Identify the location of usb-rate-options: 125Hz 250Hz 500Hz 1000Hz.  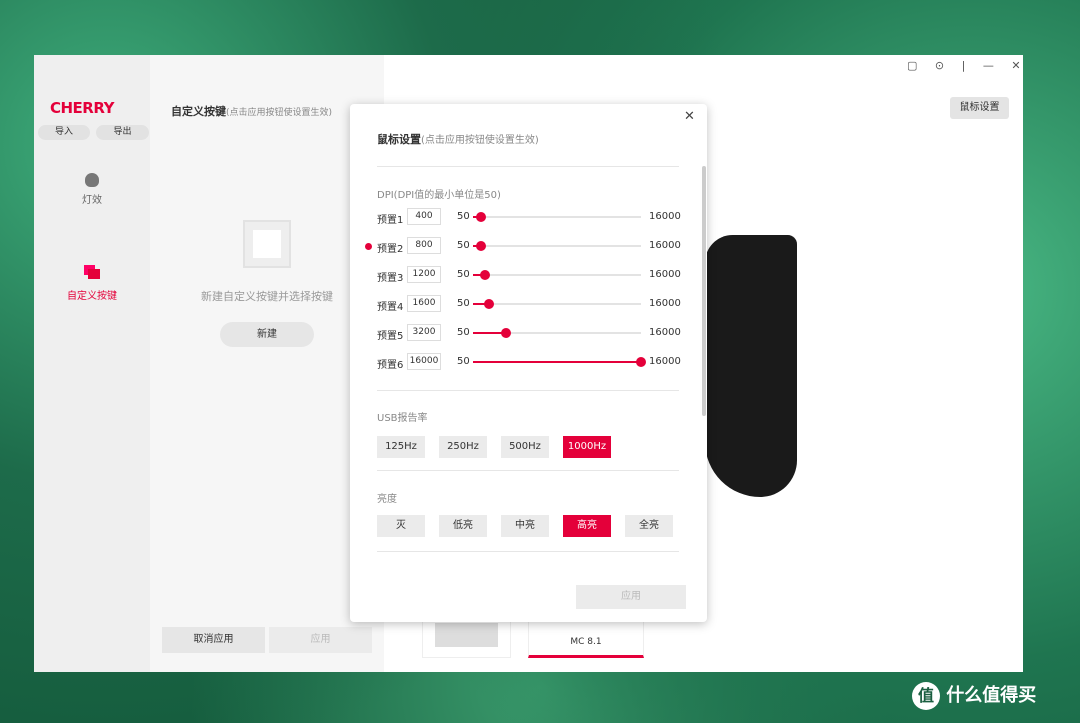
(527, 447).